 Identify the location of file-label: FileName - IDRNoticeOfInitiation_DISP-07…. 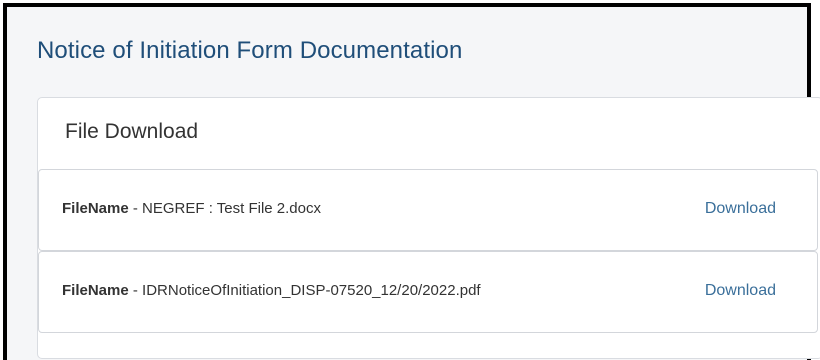
(271, 290).